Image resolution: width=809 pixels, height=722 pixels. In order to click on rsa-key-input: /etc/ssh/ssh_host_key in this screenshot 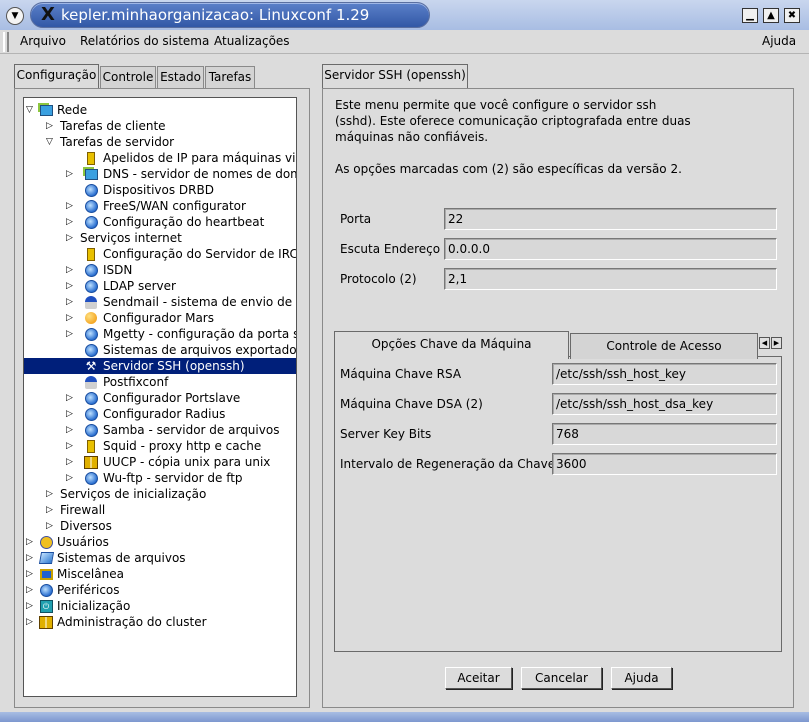, I will do `click(664, 374)`.